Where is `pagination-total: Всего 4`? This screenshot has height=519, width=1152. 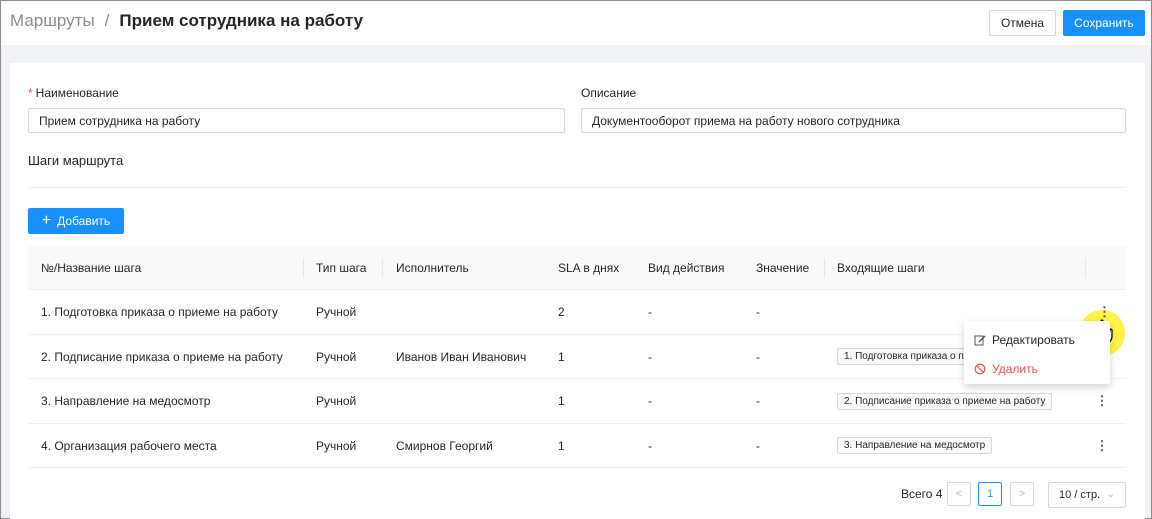
pagination-total: Всего 4 is located at coordinates (922, 494).